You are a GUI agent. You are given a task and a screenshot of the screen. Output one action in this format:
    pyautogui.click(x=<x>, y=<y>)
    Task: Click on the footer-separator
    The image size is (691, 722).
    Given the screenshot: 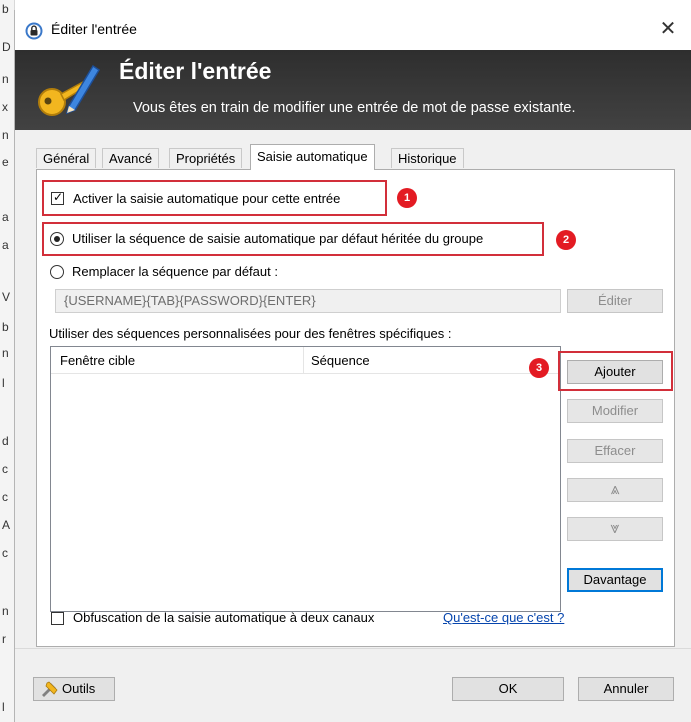 What is the action you would take?
    pyautogui.click(x=353, y=648)
    